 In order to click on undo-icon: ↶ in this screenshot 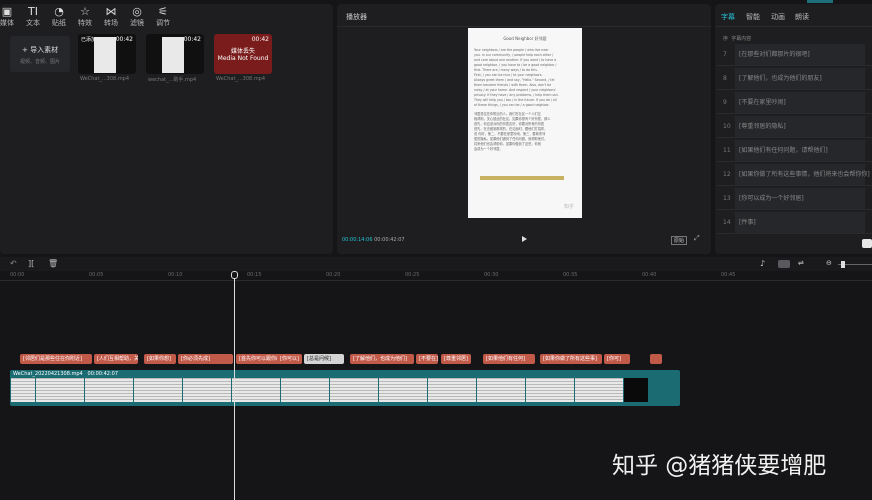, I will do `click(13, 263)`.